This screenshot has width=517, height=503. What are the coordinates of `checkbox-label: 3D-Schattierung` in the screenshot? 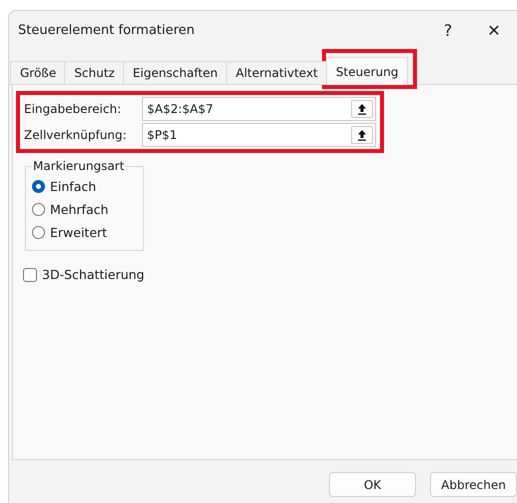 It's located at (93, 274).